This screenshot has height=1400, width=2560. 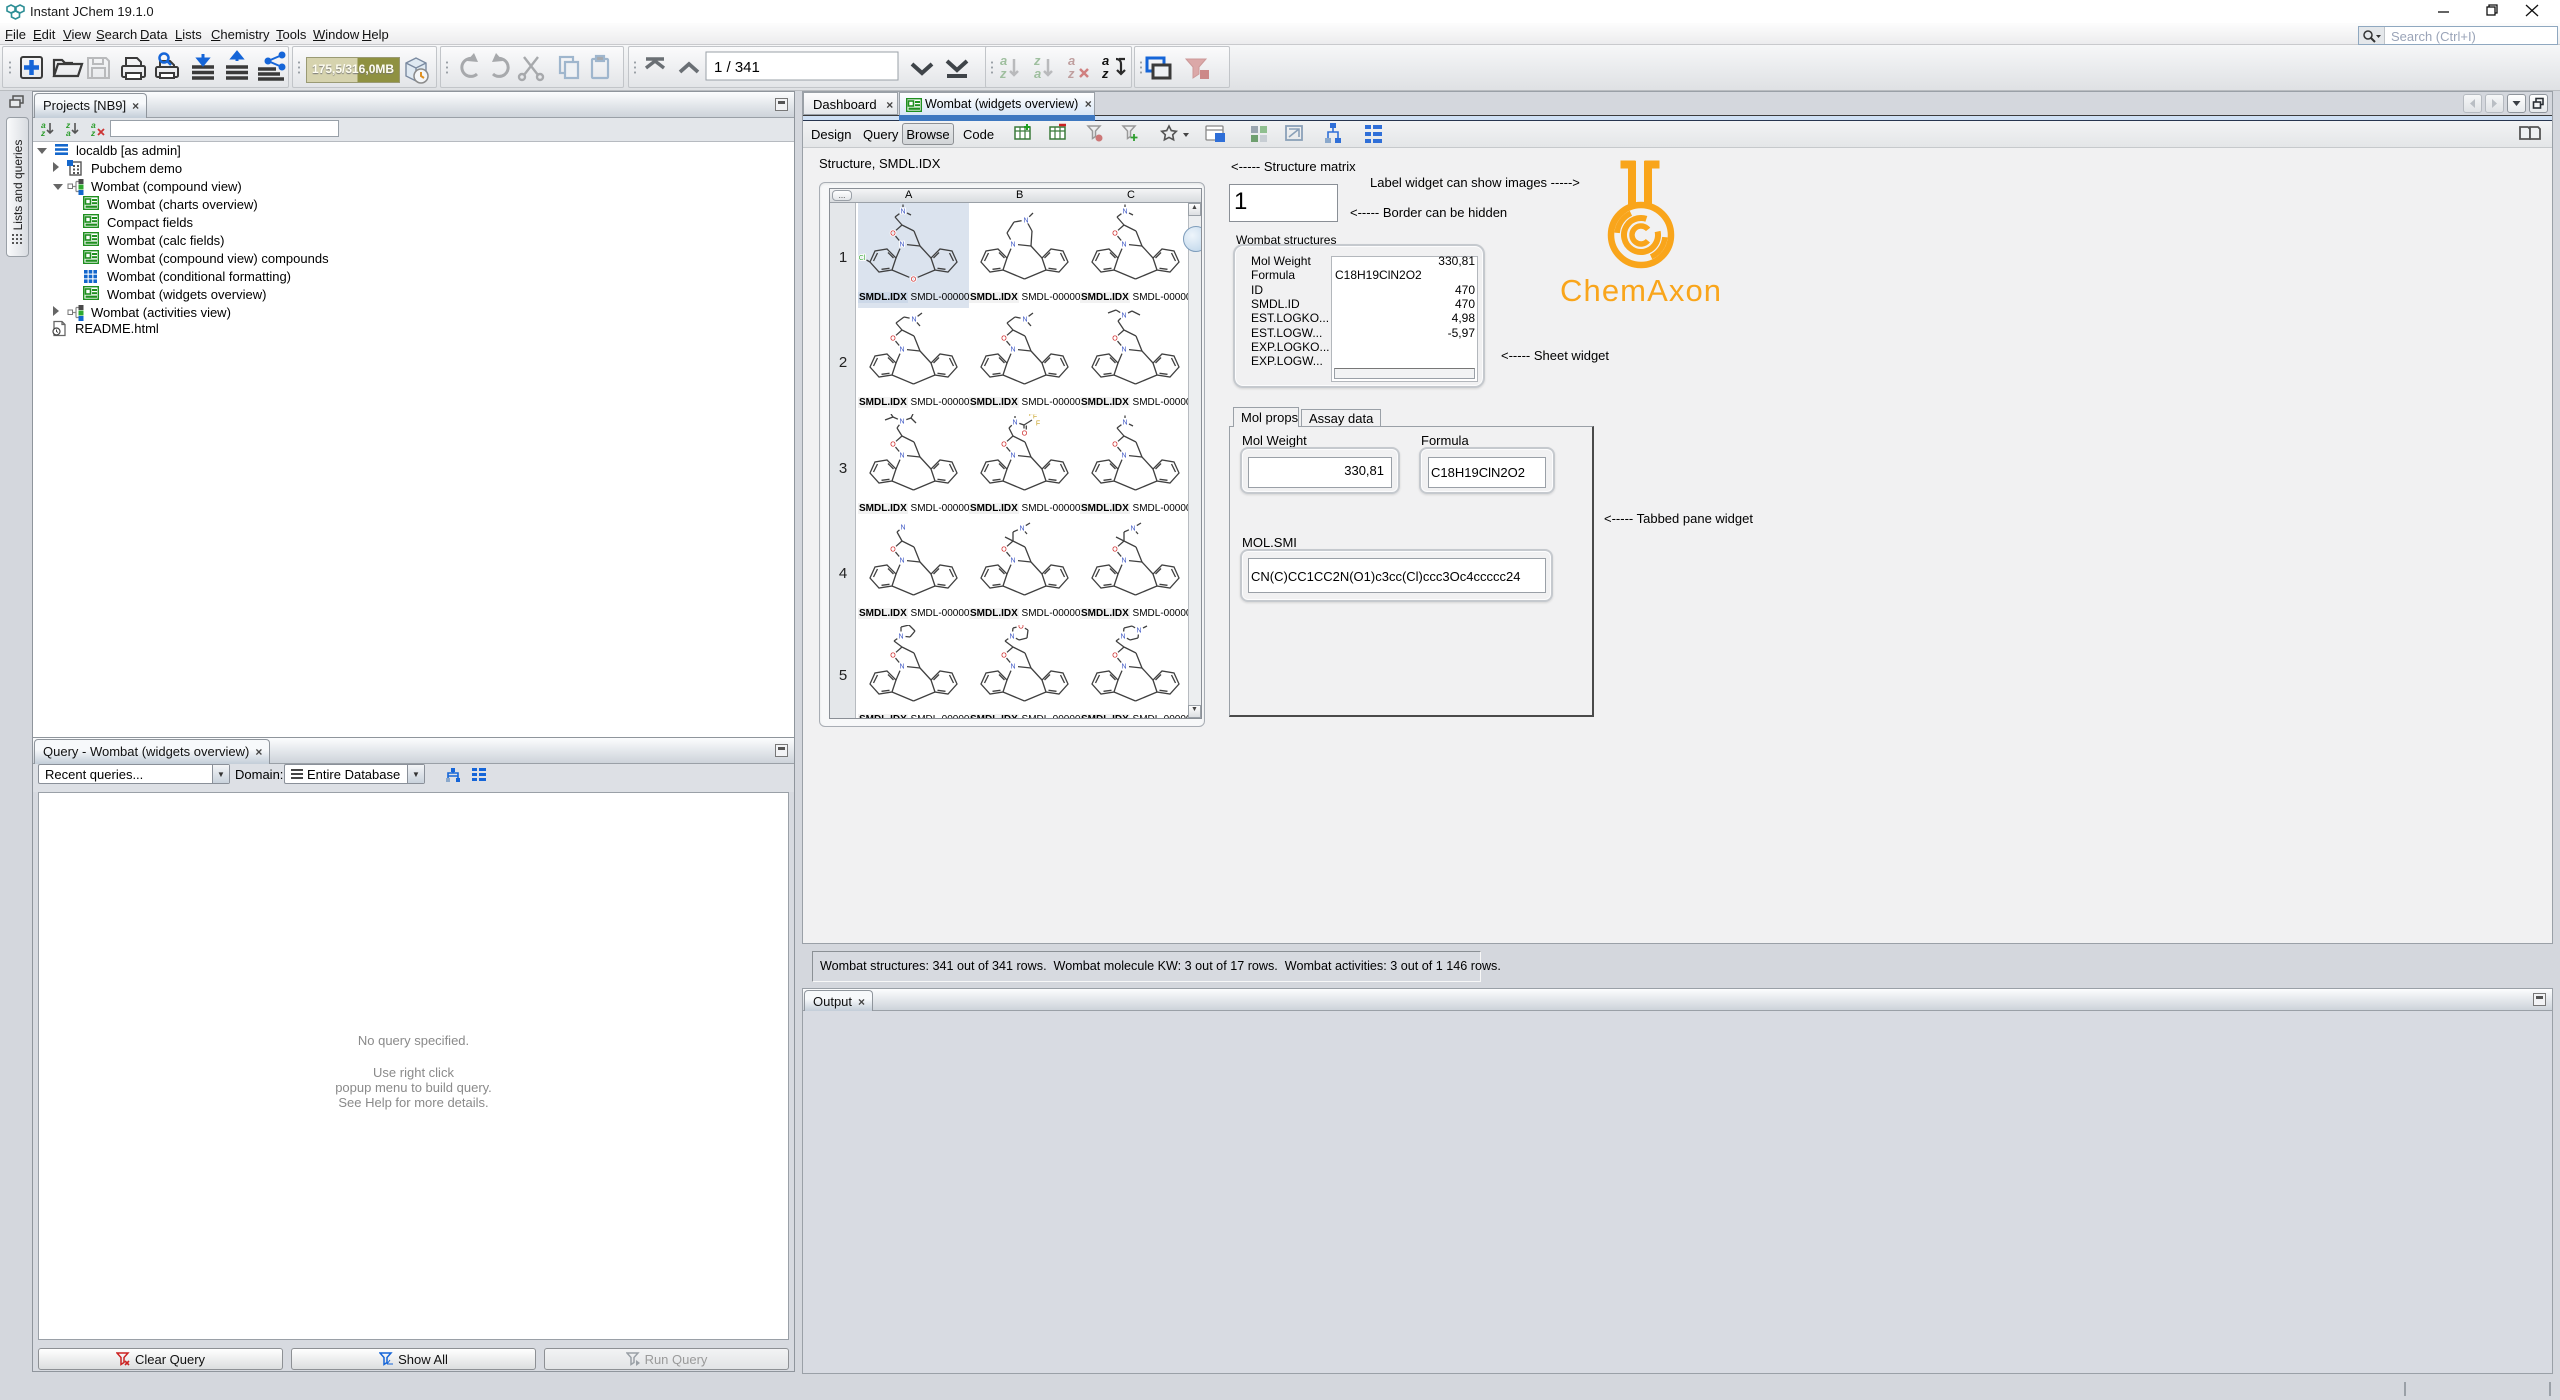 What do you see at coordinates (737, 67) in the screenshot?
I see `svg-text: 1 / 341` at bounding box center [737, 67].